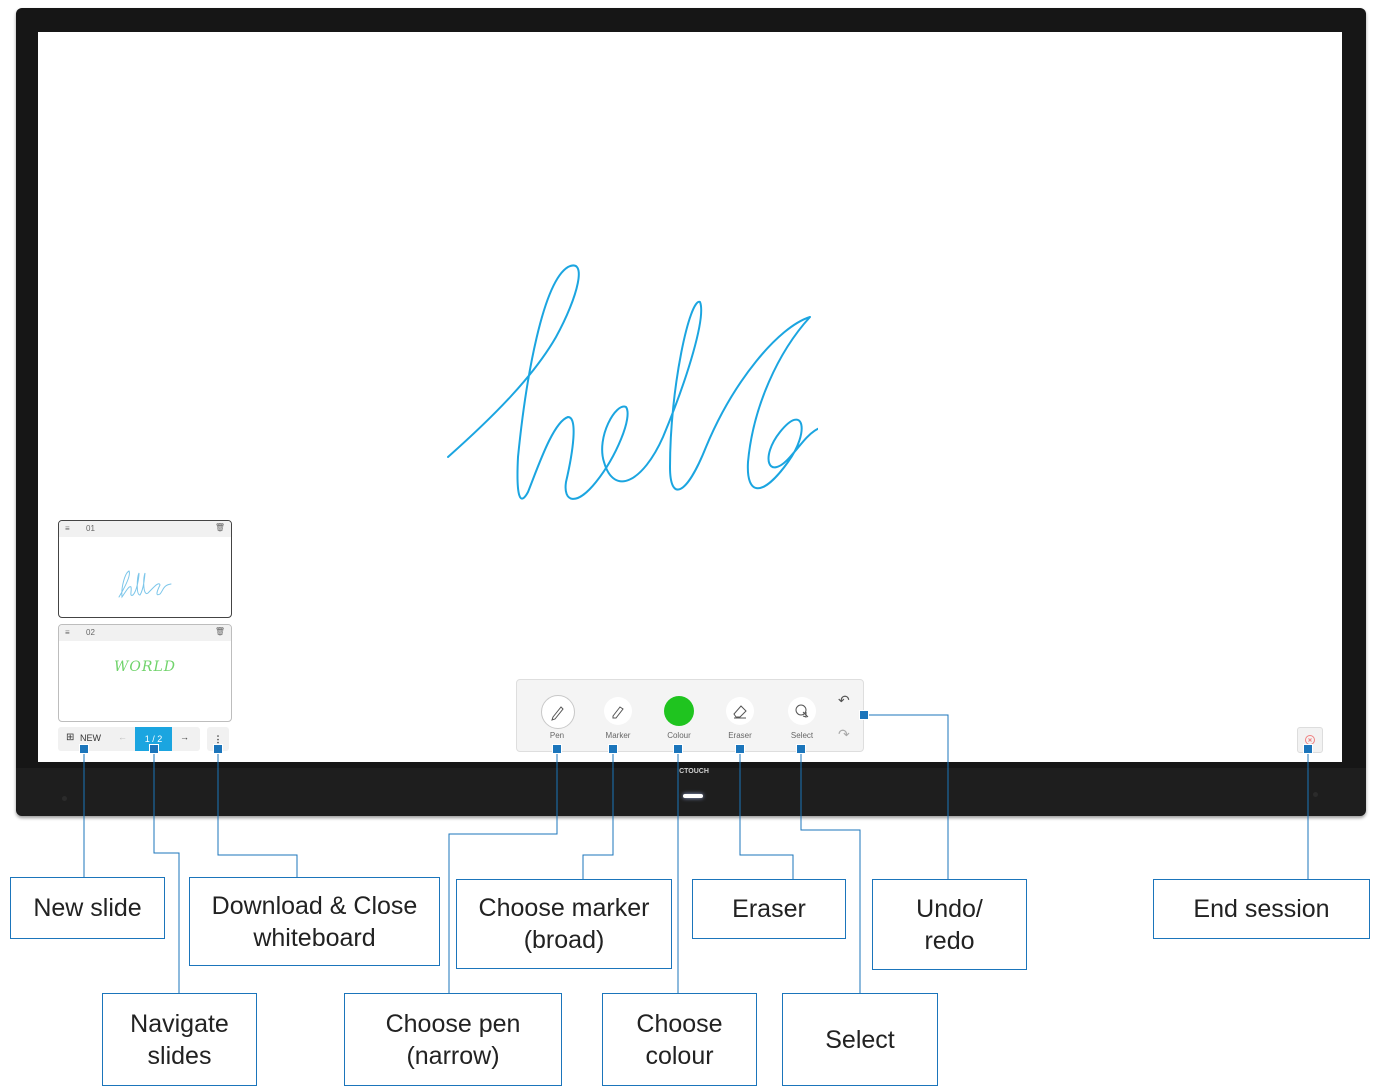 The height and width of the screenshot is (1086, 1376). Describe the element at coordinates (453, 1039) in the screenshot. I see `callout-choose-pen: Choose pen (narrow)` at that location.